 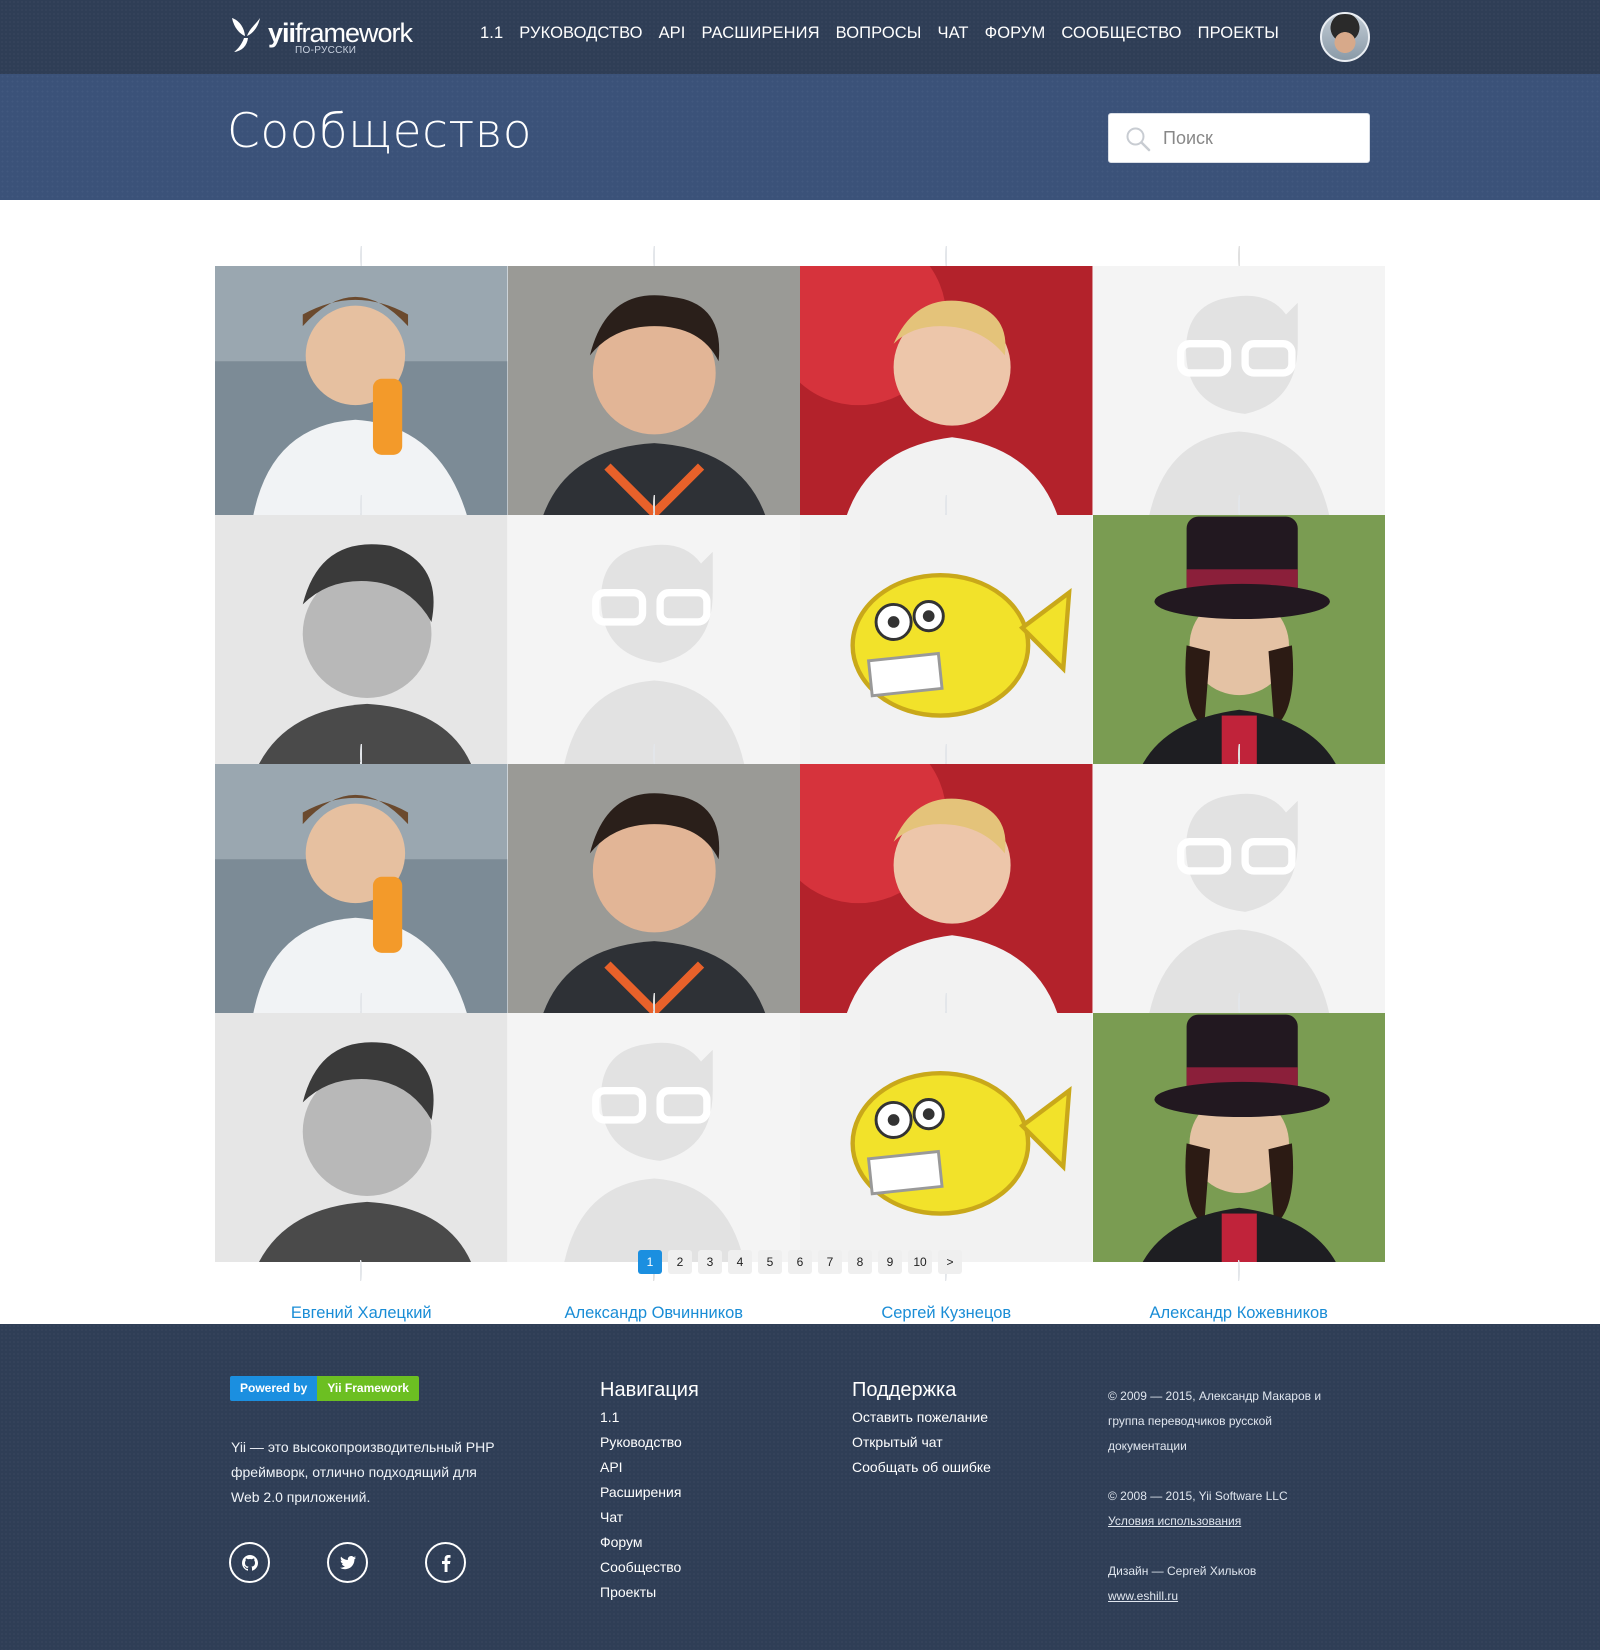 What do you see at coordinates (760, 33) in the screenshot?
I see `nav-item-extensions: РАСШИРЕНИЯ` at bounding box center [760, 33].